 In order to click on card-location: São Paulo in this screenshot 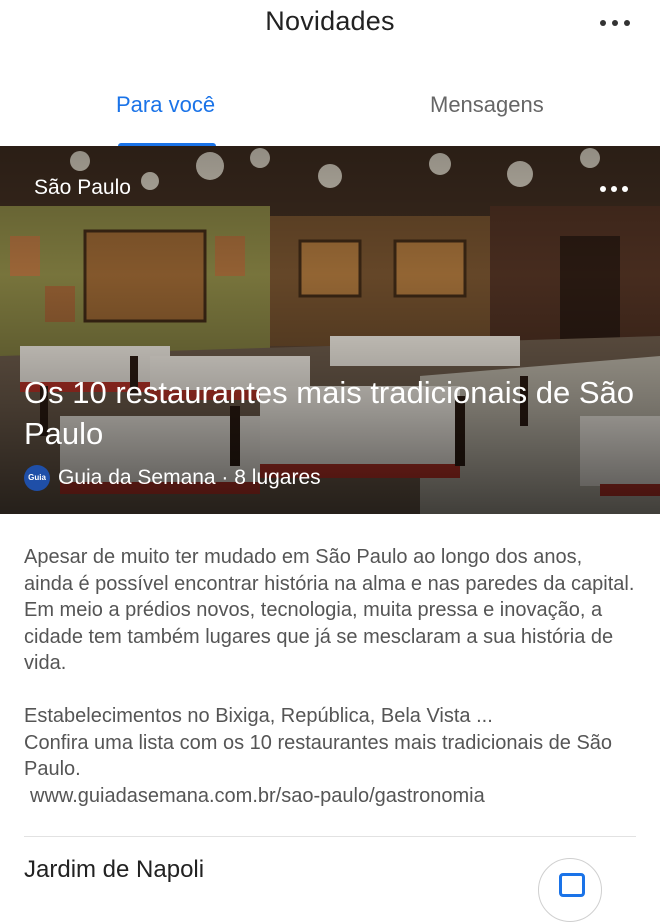, I will do `click(82, 187)`.